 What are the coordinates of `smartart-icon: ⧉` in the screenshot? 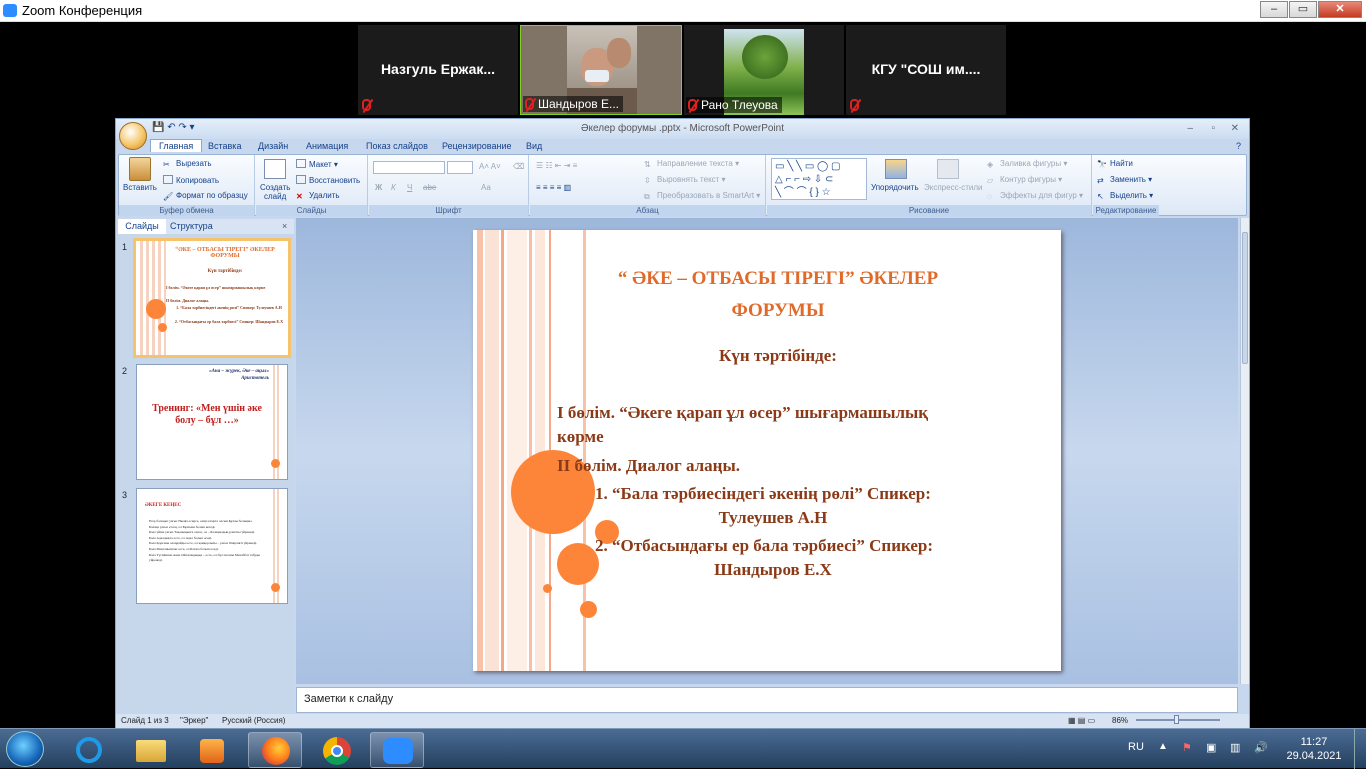 It's located at (647, 196).